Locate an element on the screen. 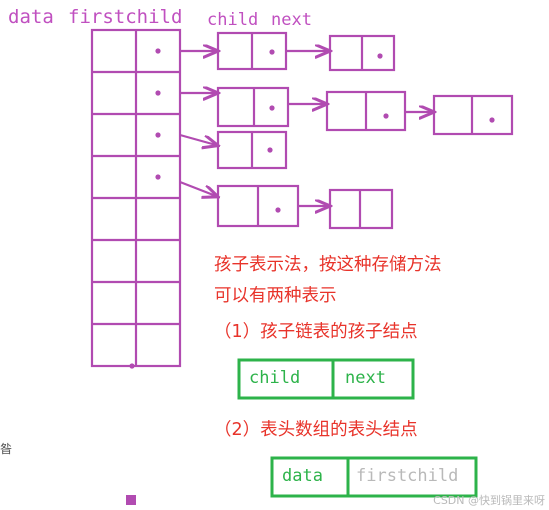 This screenshot has height=510, width=549. annotation-line-2: 可以有两种表示 is located at coordinates (275, 296).